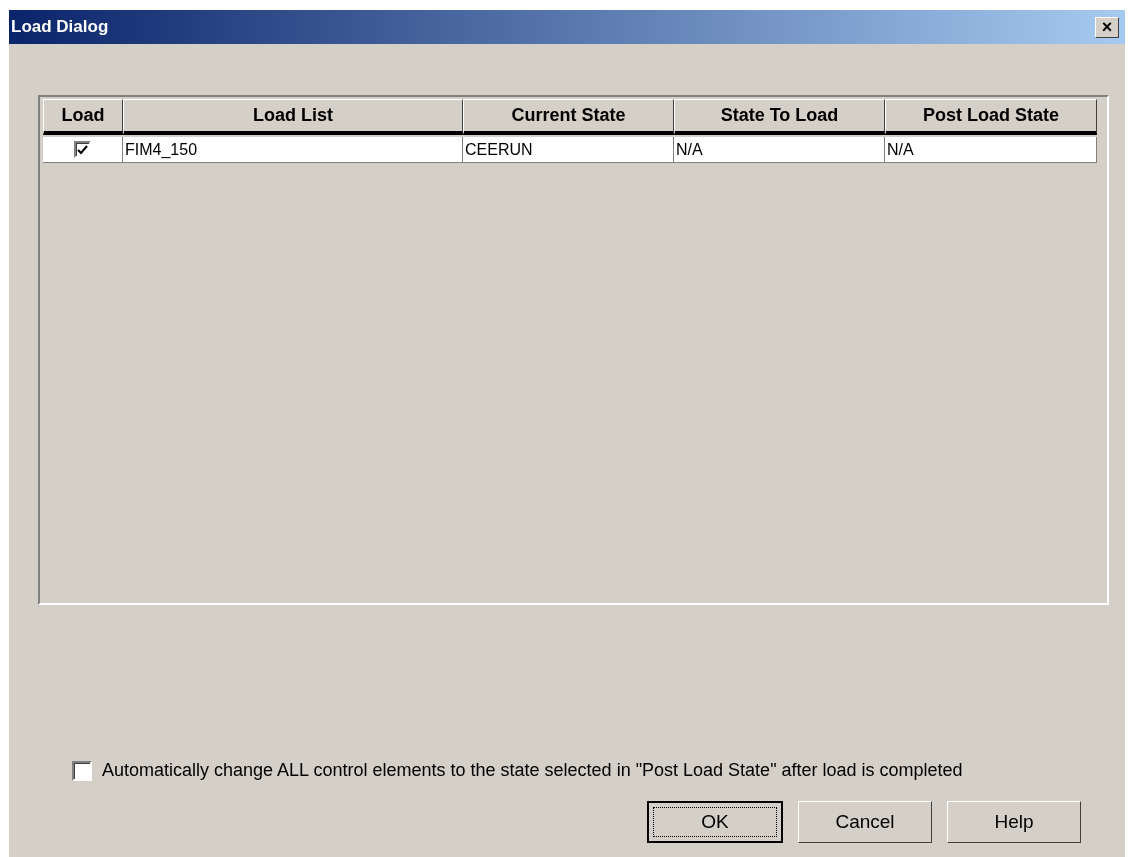 This screenshot has width=1130, height=857. I want to click on ok-button: OK, so click(715, 822).